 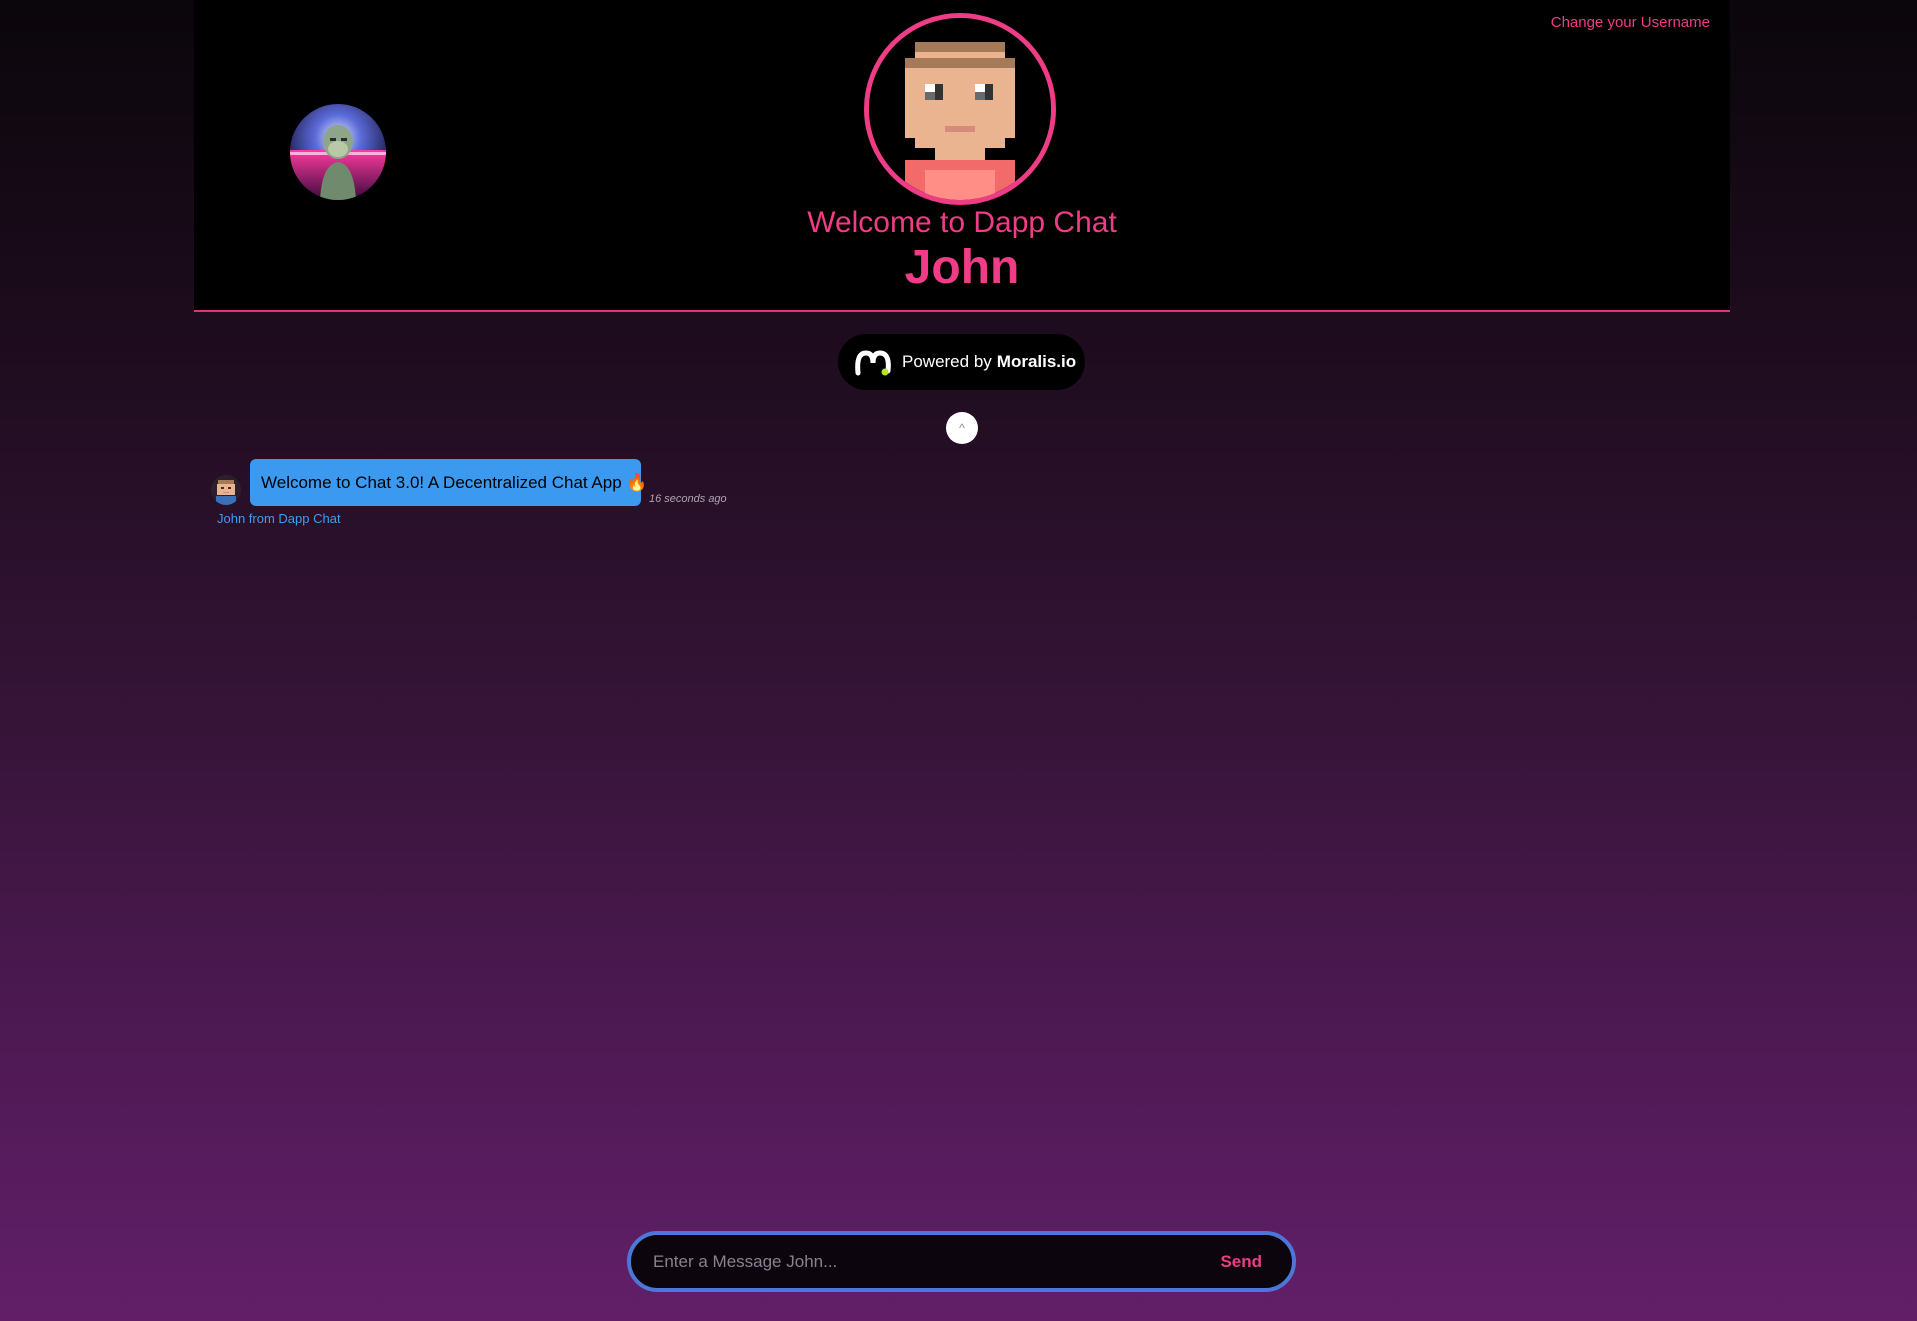 I want to click on moralis-brand-label: Moralis.io, so click(x=1036, y=361).